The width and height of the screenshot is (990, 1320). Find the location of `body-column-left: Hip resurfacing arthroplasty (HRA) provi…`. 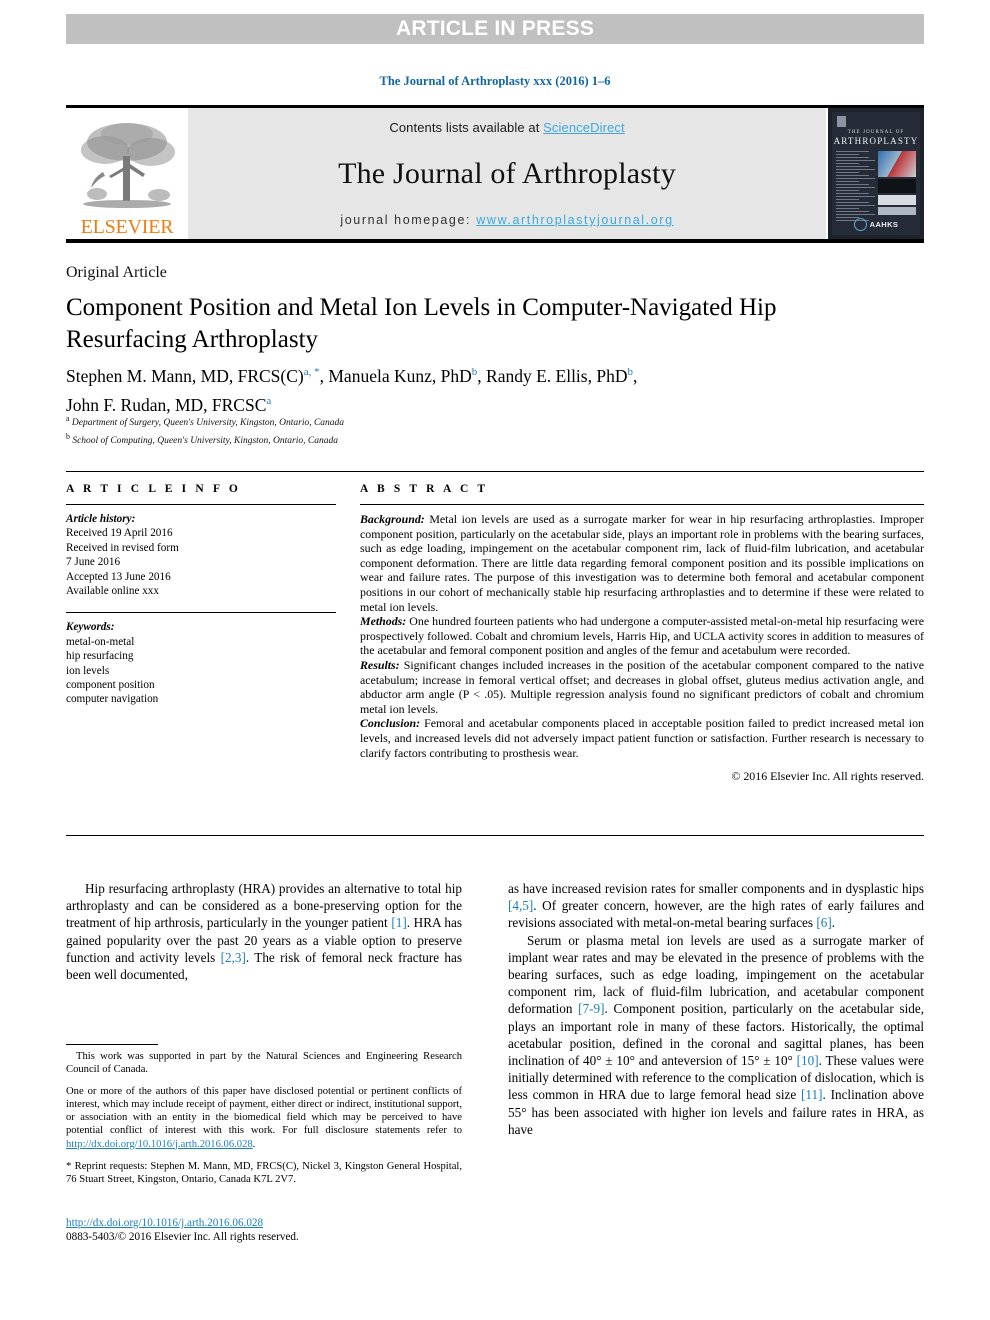

body-column-left: Hip resurfacing arthroplasty (HRA) provi… is located at coordinates (264, 931).